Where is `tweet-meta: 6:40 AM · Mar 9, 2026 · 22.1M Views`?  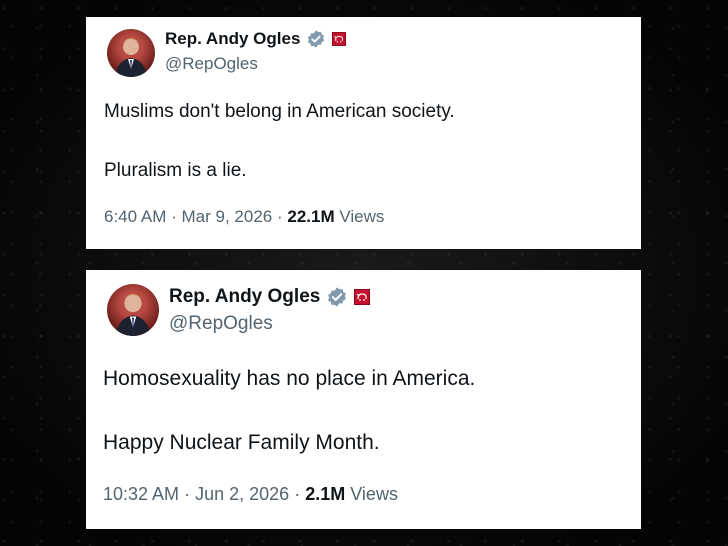 tweet-meta: 6:40 AM · Mar 9, 2026 · 22.1M Views is located at coordinates (244, 217).